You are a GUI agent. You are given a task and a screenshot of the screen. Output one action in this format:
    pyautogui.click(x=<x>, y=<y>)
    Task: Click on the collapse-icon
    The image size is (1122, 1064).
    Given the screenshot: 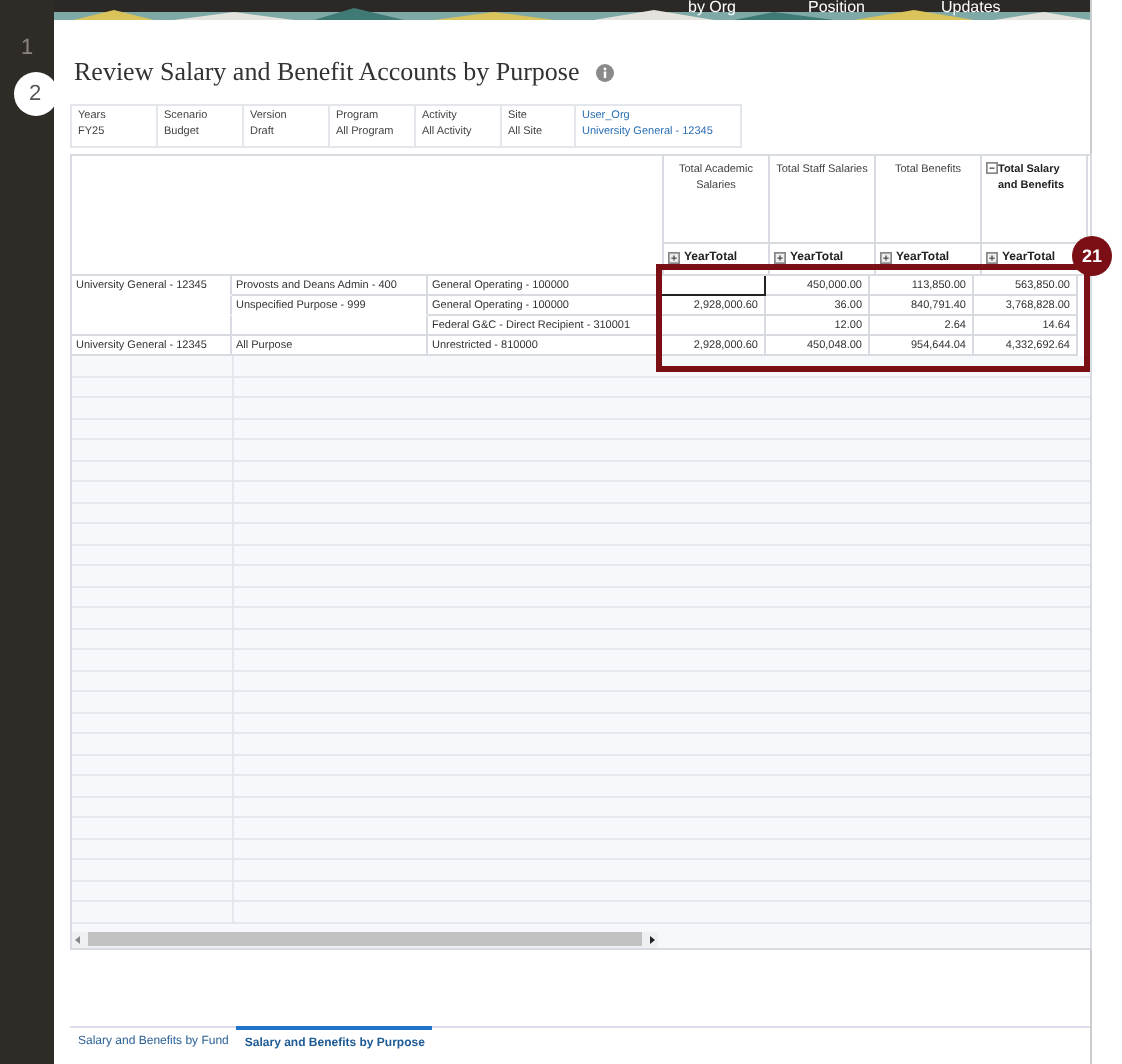 What is the action you would take?
    pyautogui.click(x=992, y=168)
    